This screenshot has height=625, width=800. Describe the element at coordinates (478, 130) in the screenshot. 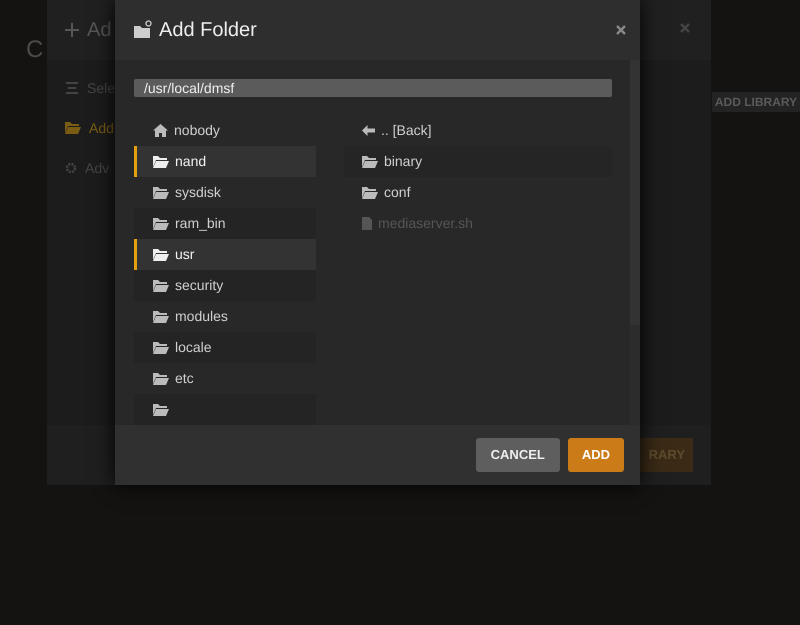

I see `directory-row: .. [Back]` at that location.